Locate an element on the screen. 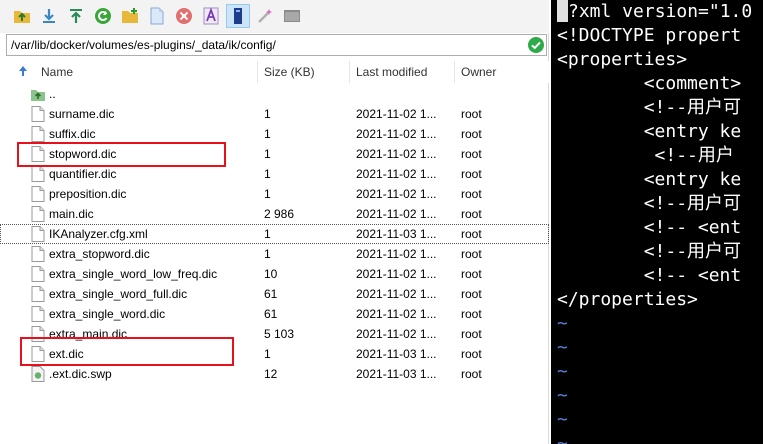 This screenshot has height=444, width=763. upload-button is located at coordinates (76, 16).